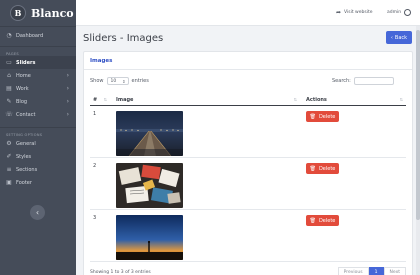 The height and width of the screenshot is (275, 420). What do you see at coordinates (23, 75) in the screenshot?
I see `sidebar-item-label: Home` at bounding box center [23, 75].